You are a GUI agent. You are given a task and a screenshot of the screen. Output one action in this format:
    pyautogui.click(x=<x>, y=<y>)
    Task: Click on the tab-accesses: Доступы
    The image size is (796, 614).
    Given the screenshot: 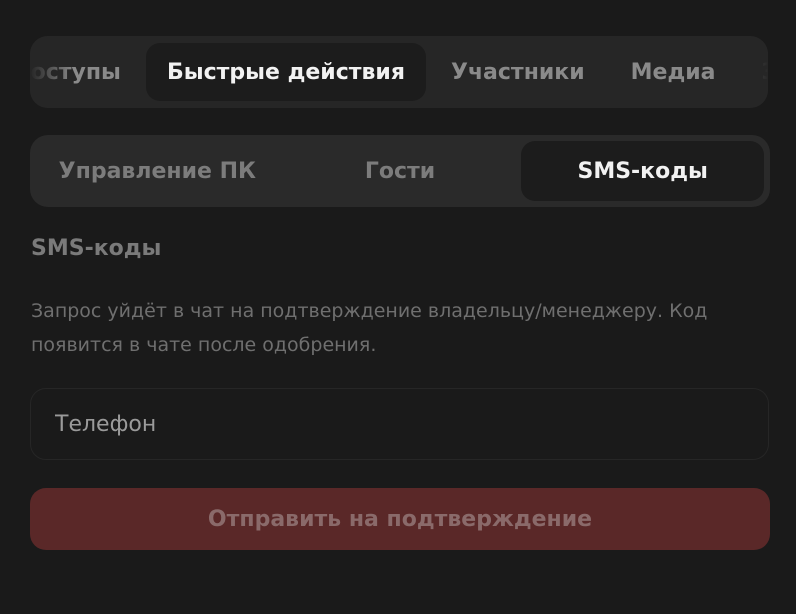 What is the action you would take?
    pyautogui.click(x=86, y=72)
    